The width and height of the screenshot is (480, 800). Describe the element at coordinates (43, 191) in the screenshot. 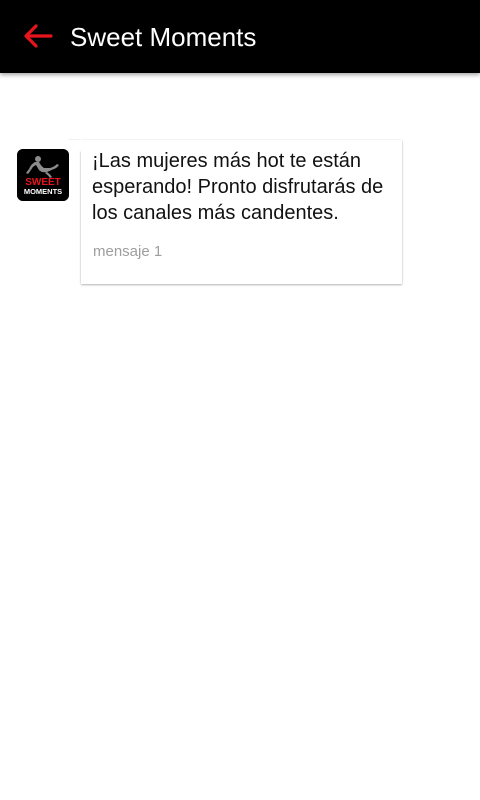

I see `svg-text: MOMENTS` at that location.